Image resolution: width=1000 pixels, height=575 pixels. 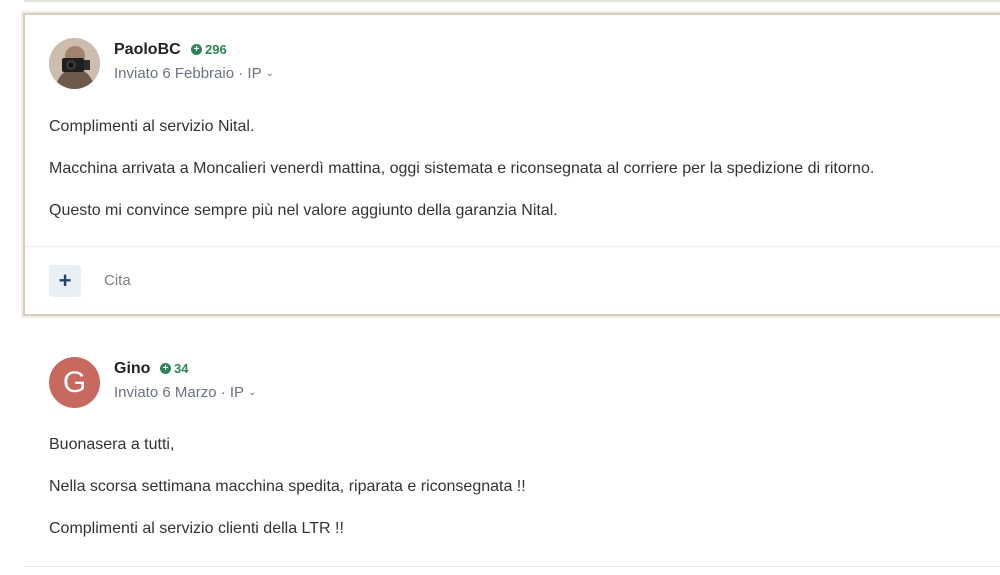 I want to click on reputation-count: 34, so click(x=181, y=368).